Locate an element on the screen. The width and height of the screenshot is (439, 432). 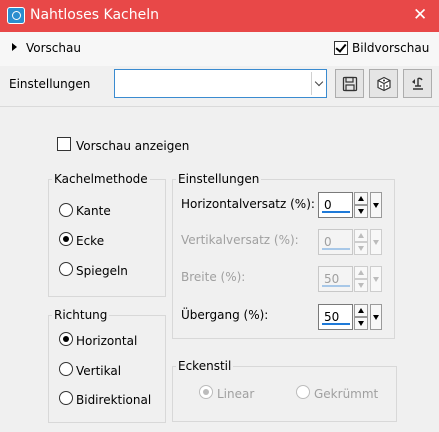
radio-gekruemmt is located at coordinates (303, 392).